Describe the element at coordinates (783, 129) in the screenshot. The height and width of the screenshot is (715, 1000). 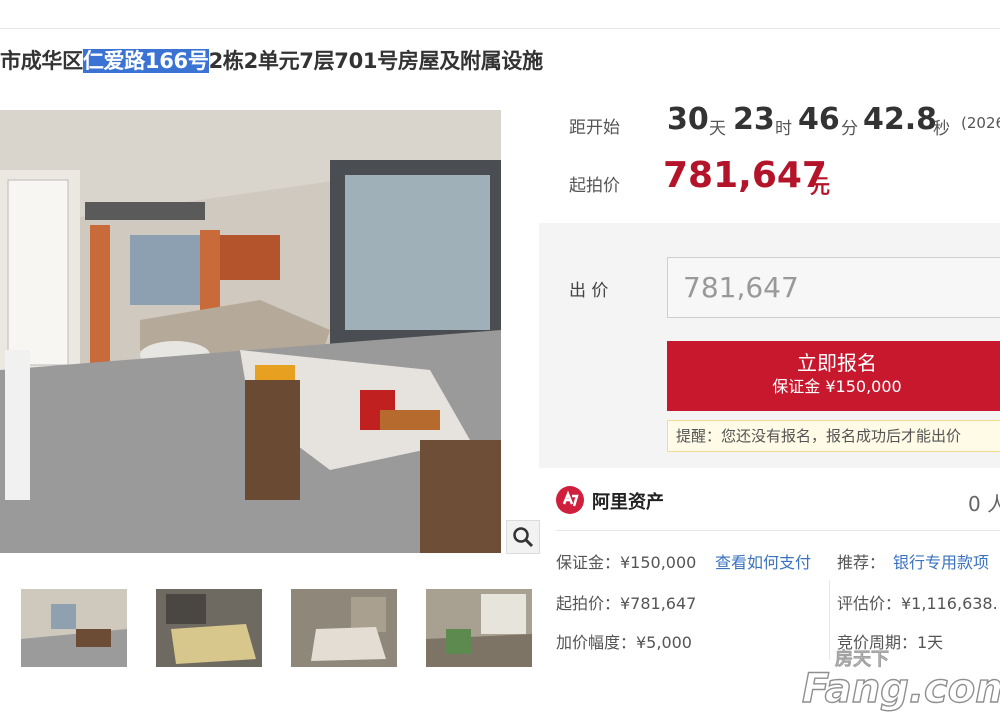
I see `countdown-hours-unit: 时` at that location.